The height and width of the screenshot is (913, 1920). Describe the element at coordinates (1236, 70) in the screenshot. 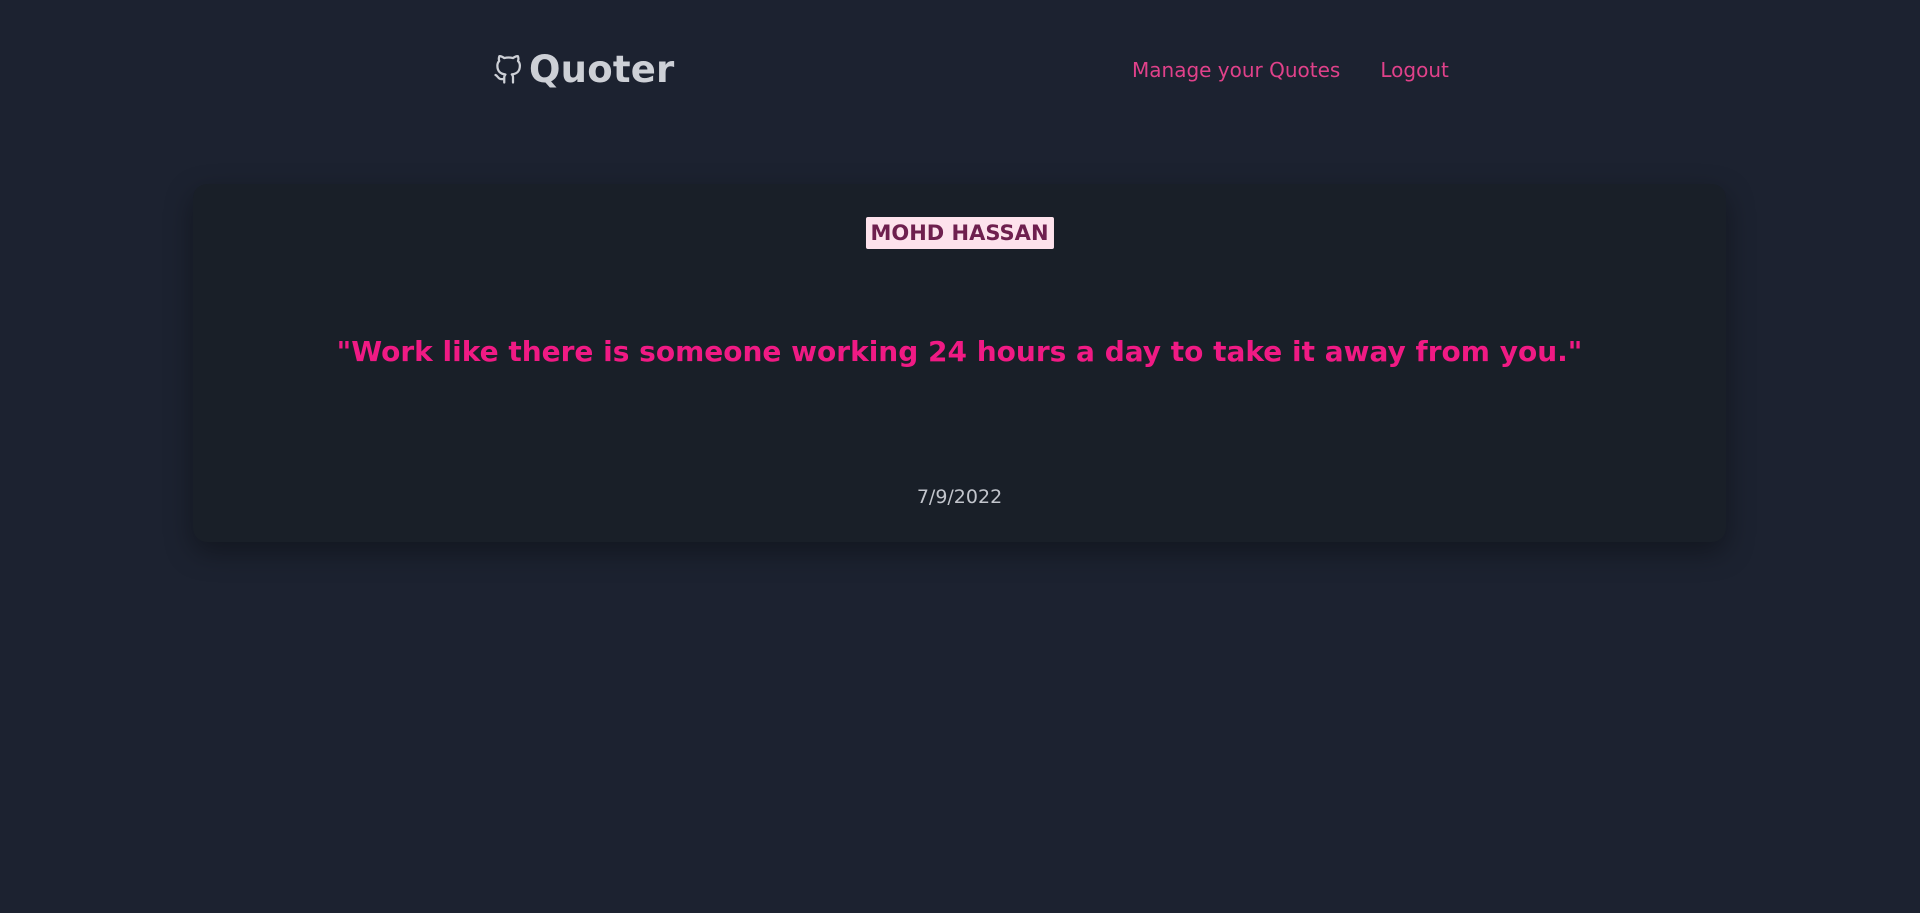

I see `manage-quotes-link: Manage your Quotes` at that location.